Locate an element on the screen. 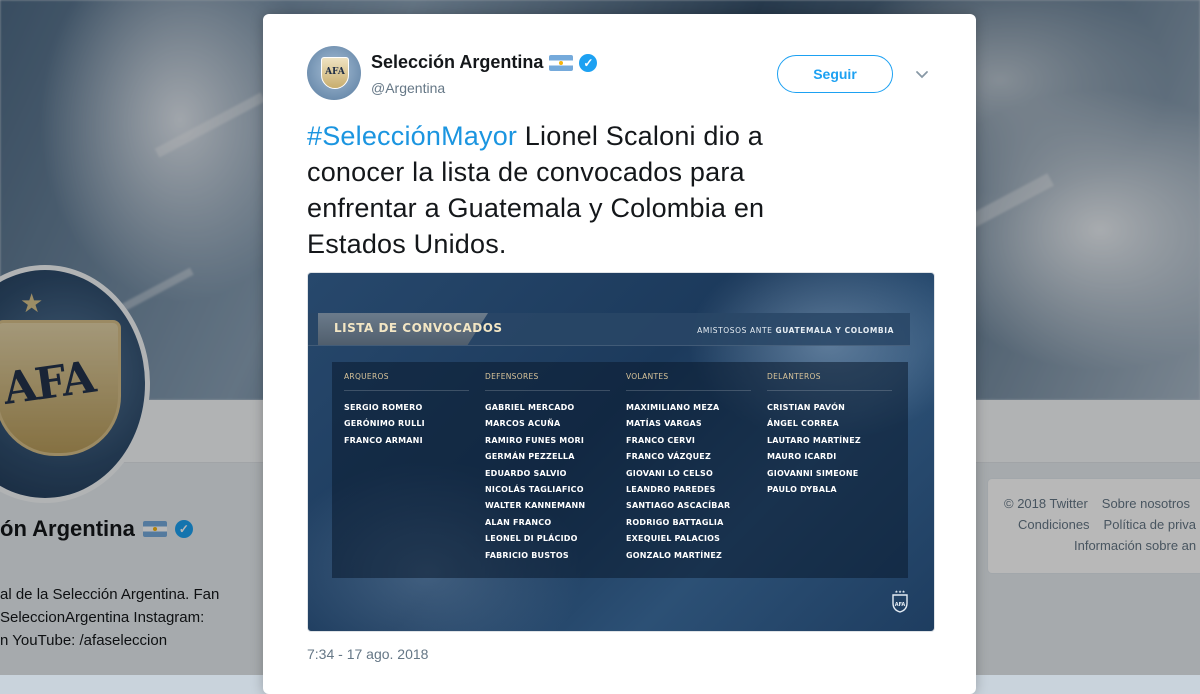 The width and height of the screenshot is (1200, 694). follow-button: Seguir is located at coordinates (835, 74).